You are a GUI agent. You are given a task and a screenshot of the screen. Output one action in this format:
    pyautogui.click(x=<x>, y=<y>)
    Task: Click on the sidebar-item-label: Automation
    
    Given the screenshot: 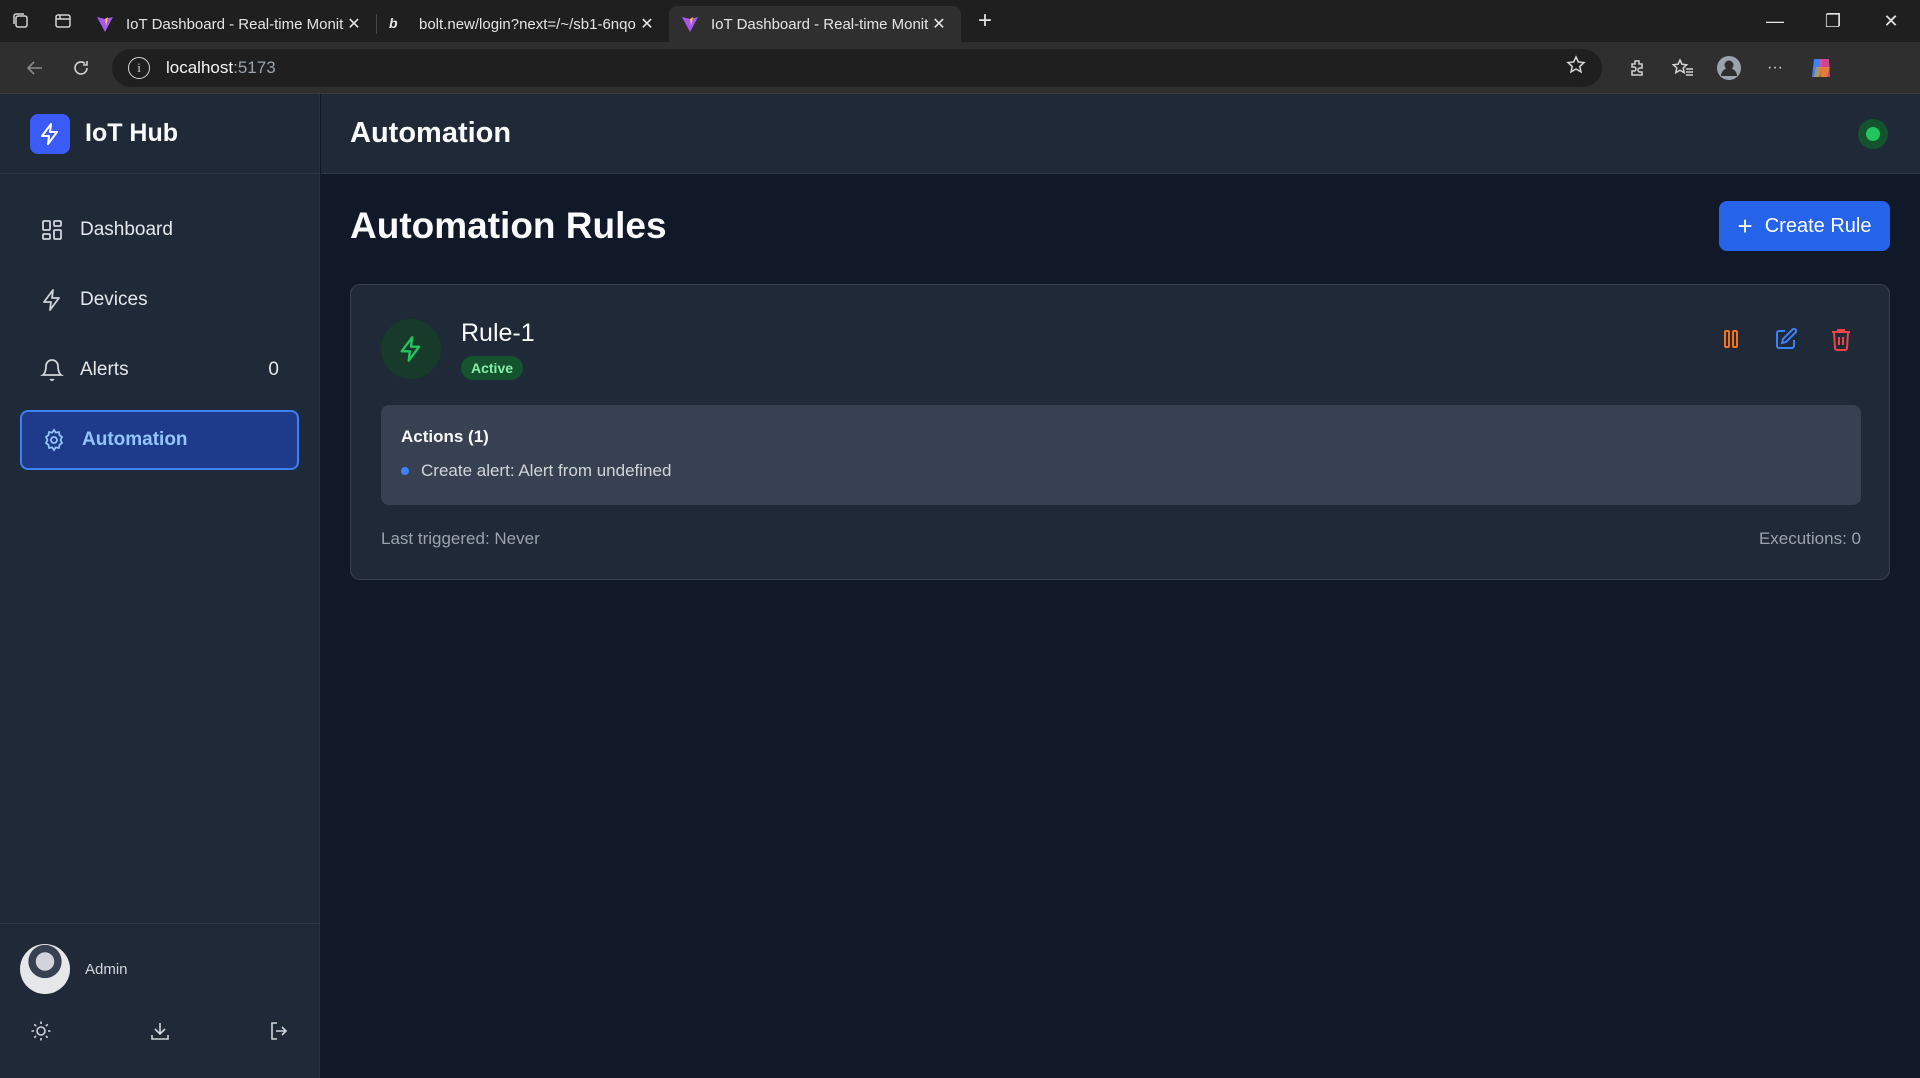 What is the action you would take?
    pyautogui.click(x=135, y=439)
    